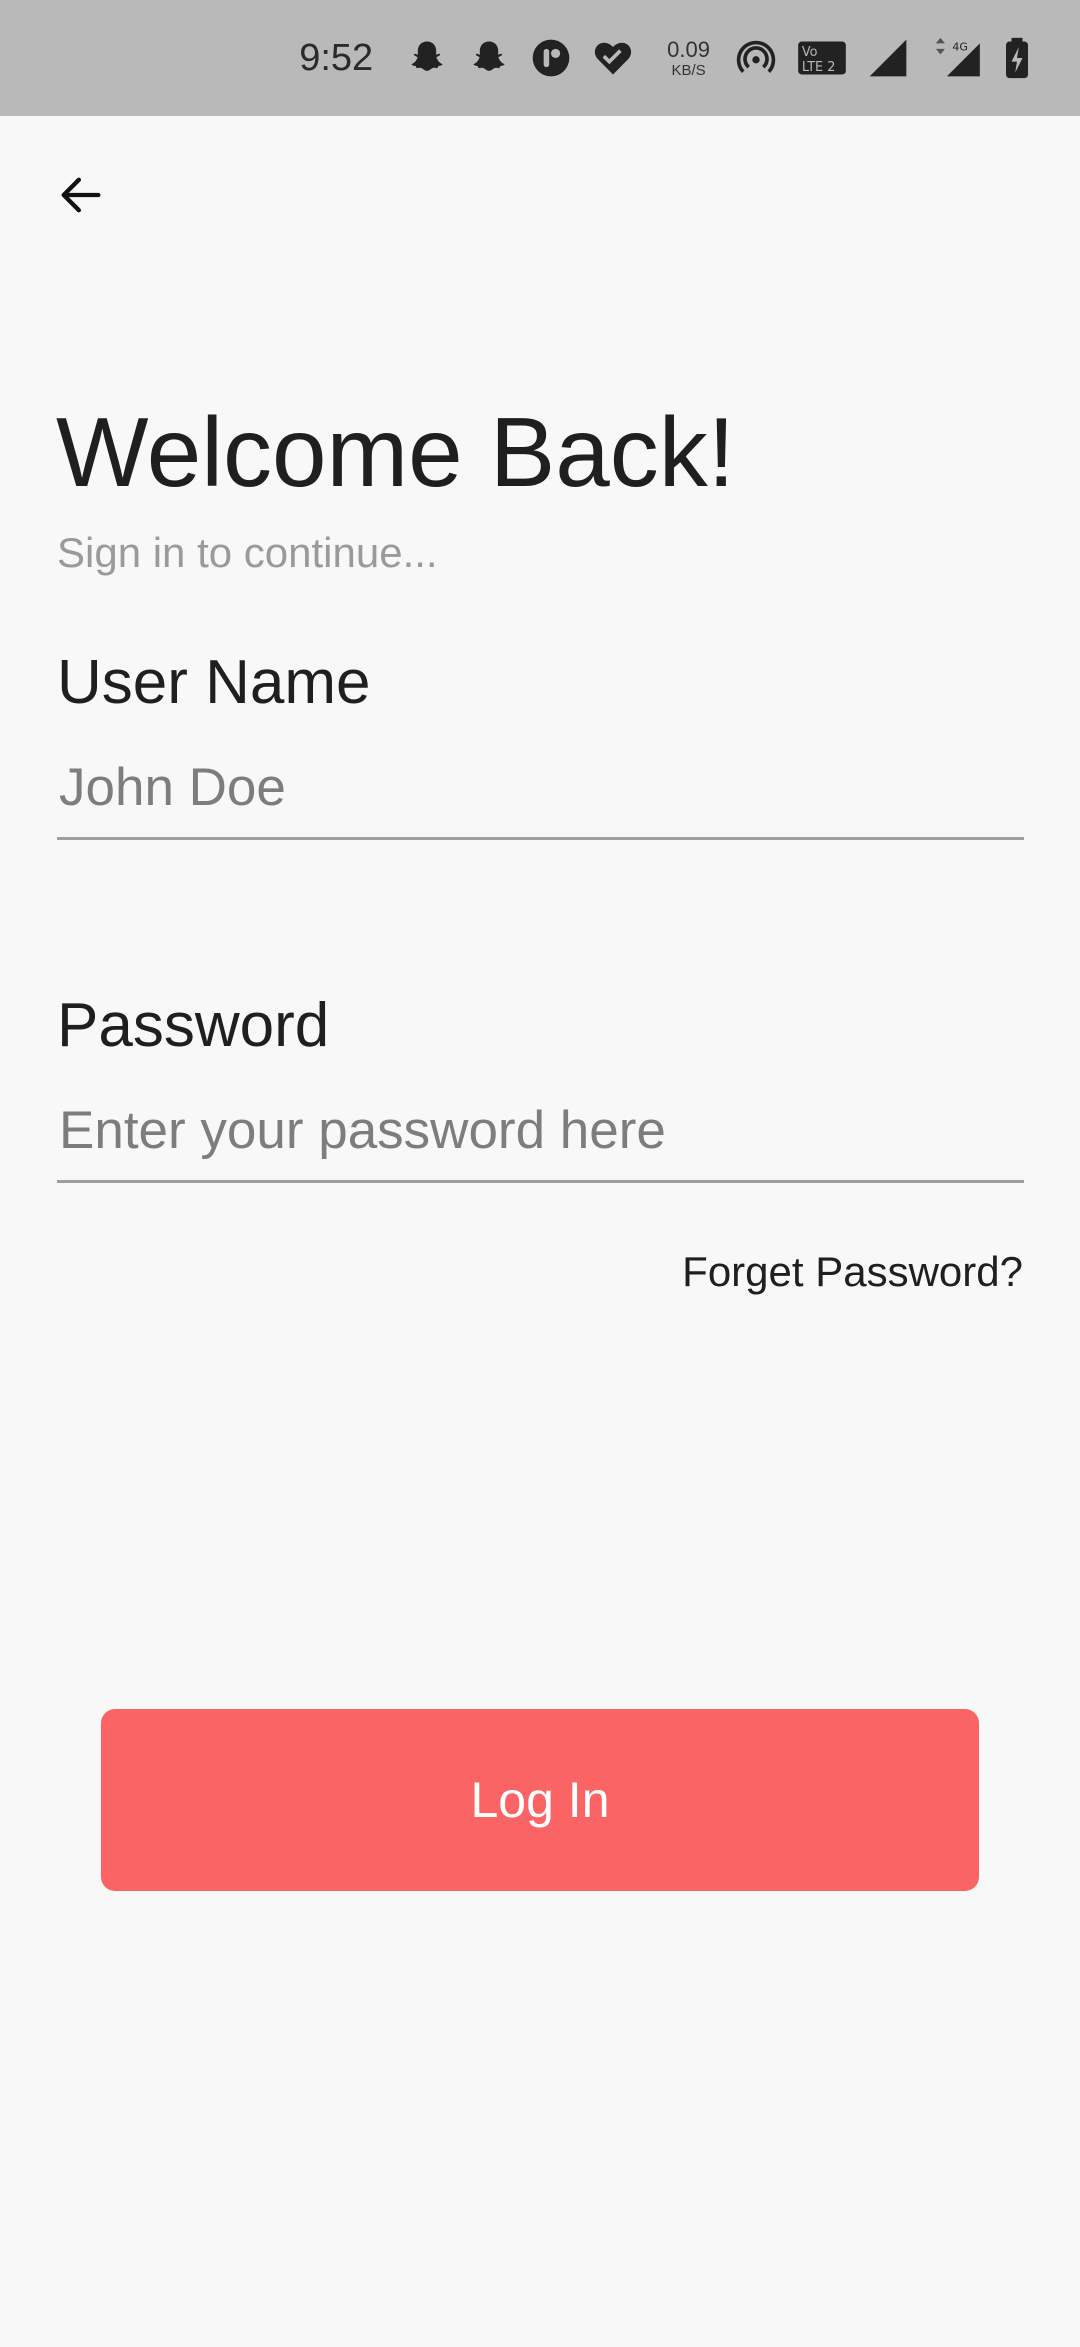  What do you see at coordinates (852, 1272) in the screenshot?
I see `forgot-password-link: Forget Password?` at bounding box center [852, 1272].